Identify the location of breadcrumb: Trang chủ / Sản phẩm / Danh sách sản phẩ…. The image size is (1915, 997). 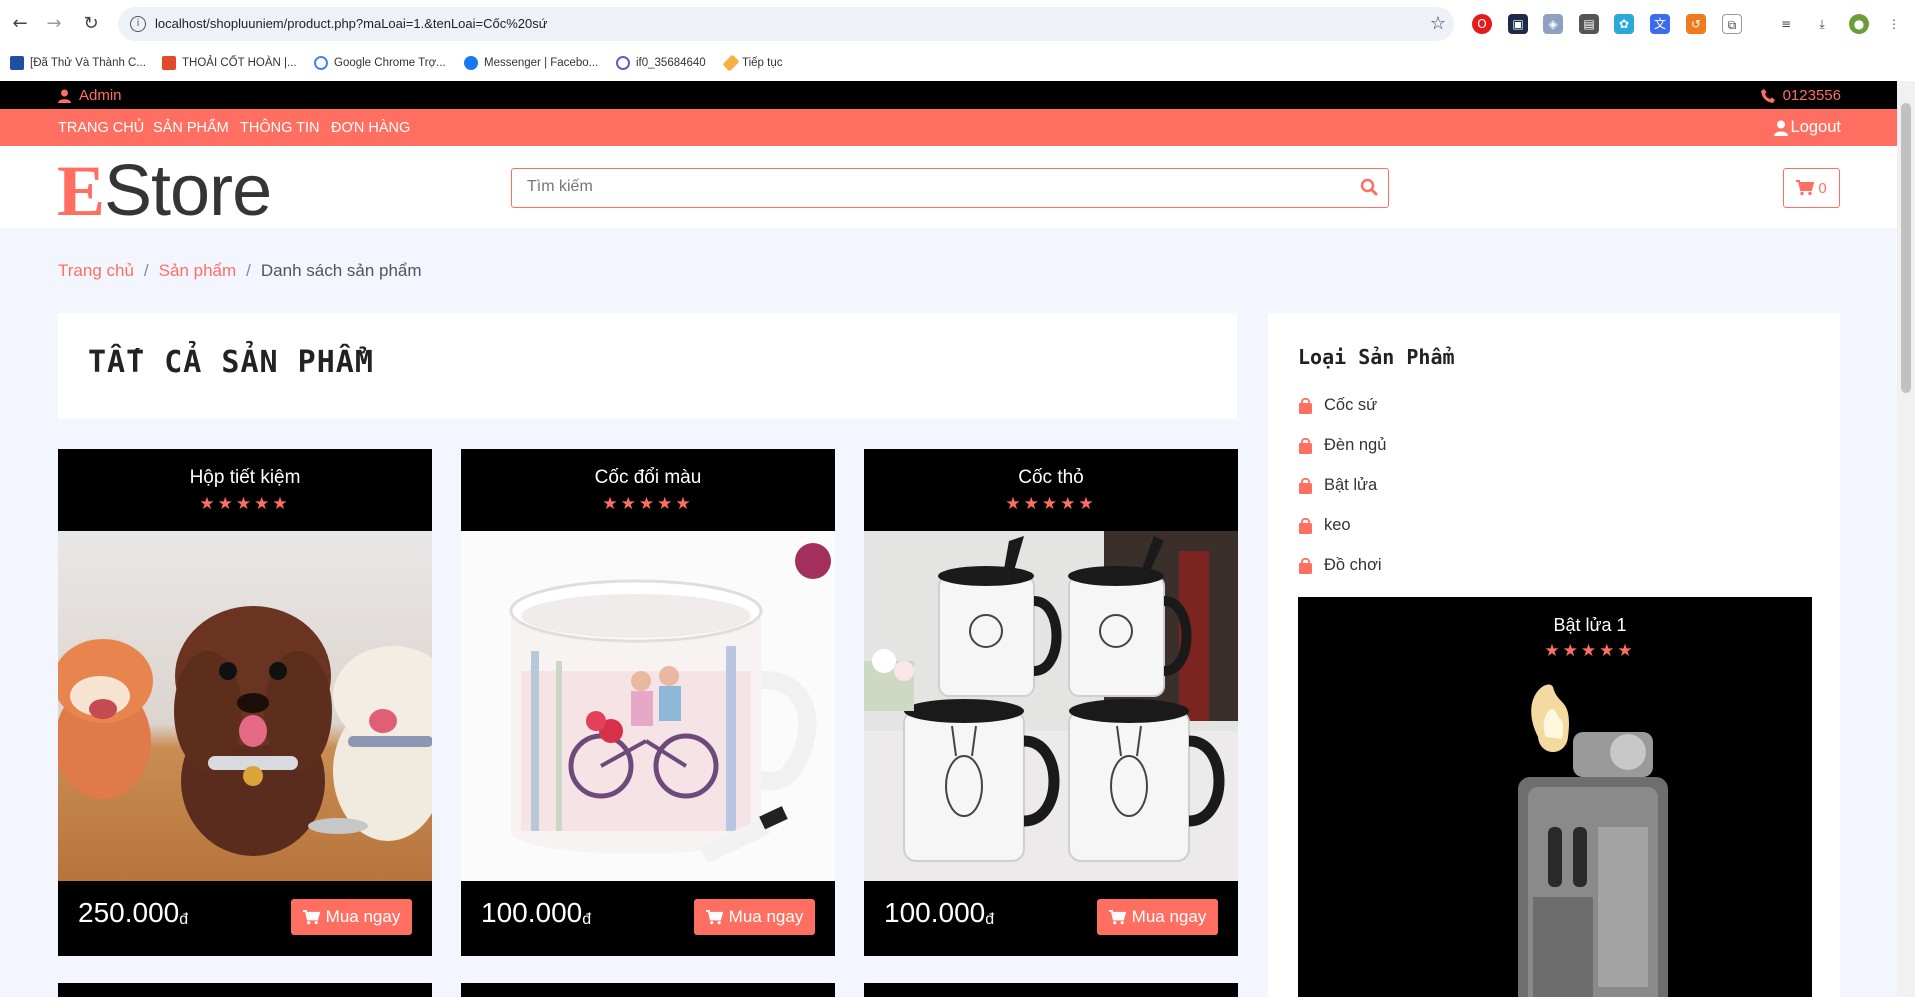
(240, 271).